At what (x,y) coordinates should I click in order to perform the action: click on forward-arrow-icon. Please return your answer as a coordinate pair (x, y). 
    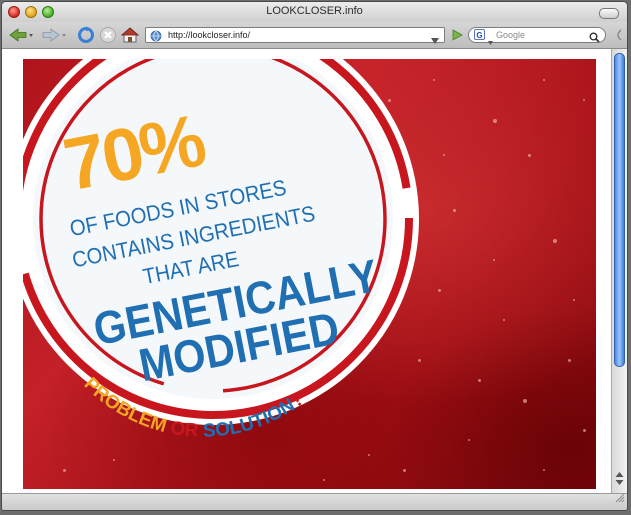
    Looking at the image, I should click on (54, 35).